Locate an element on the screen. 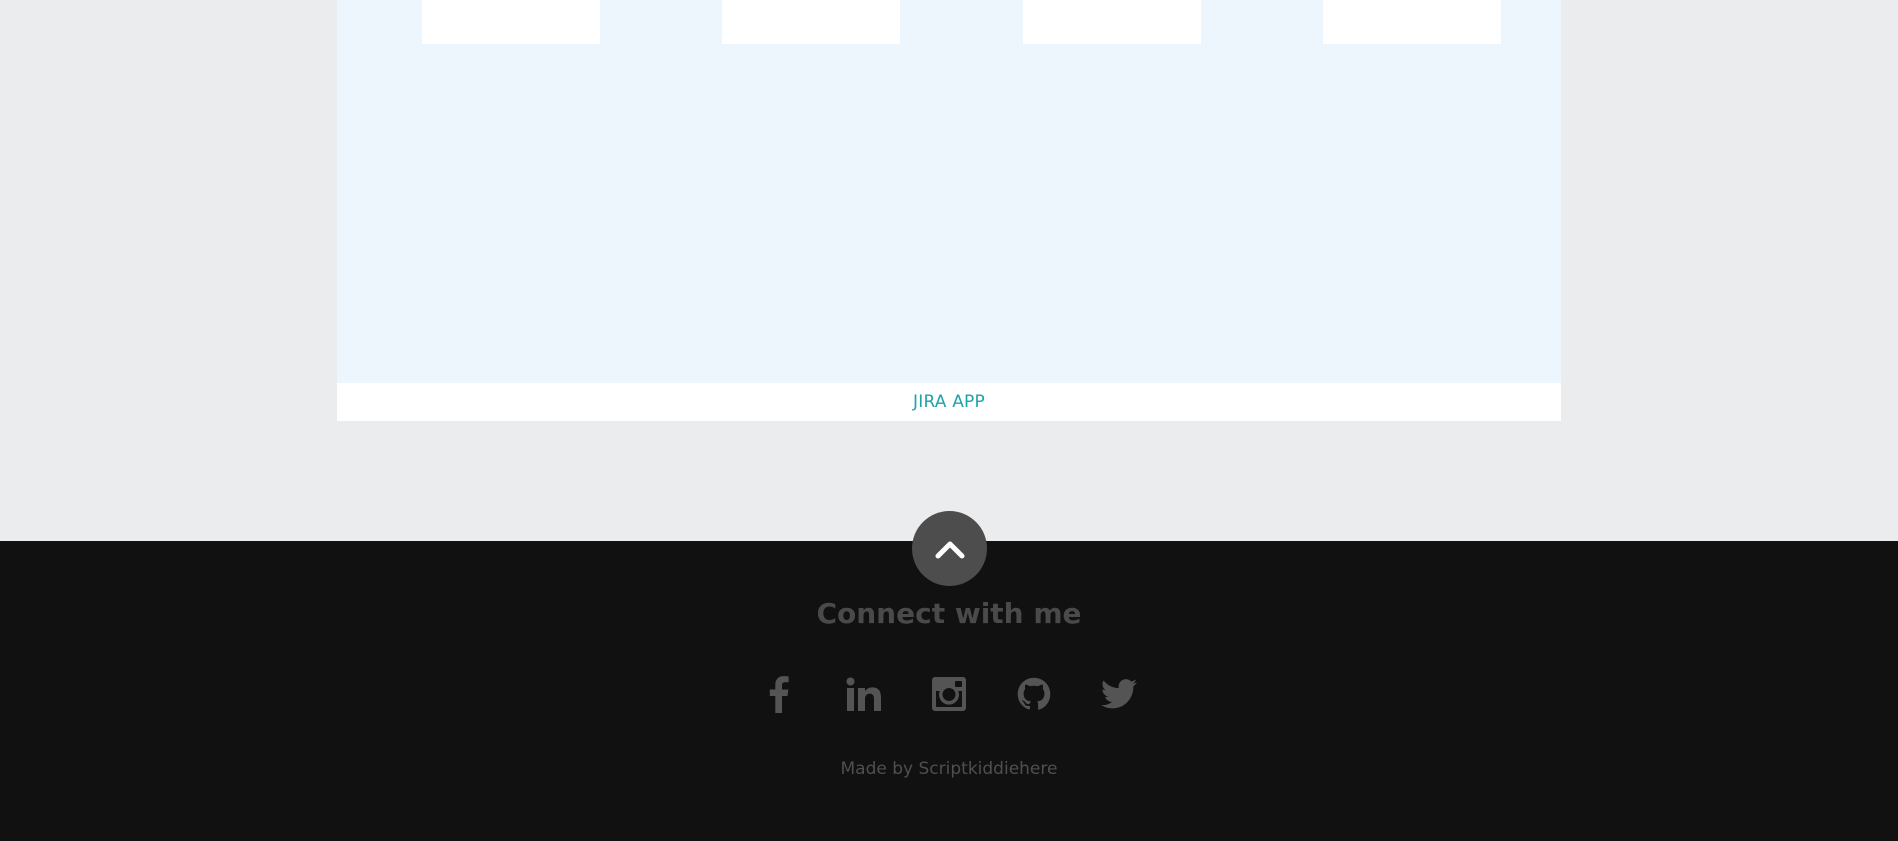  github-link is located at coordinates (1034, 694).